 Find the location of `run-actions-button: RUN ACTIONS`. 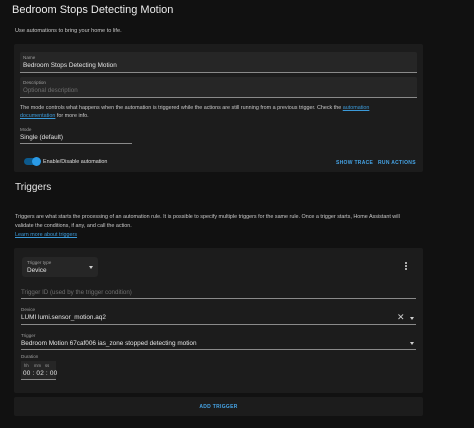

run-actions-button: RUN ACTIONS is located at coordinates (397, 163).